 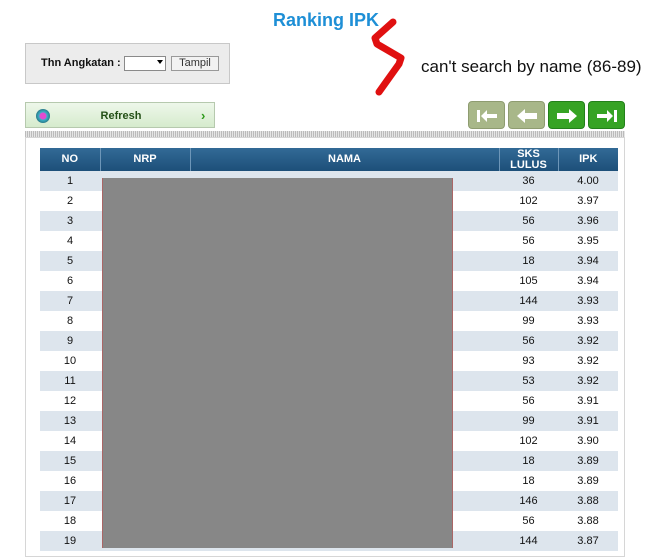 What do you see at coordinates (325, 20) in the screenshot?
I see `page-title: Ranking IPK` at bounding box center [325, 20].